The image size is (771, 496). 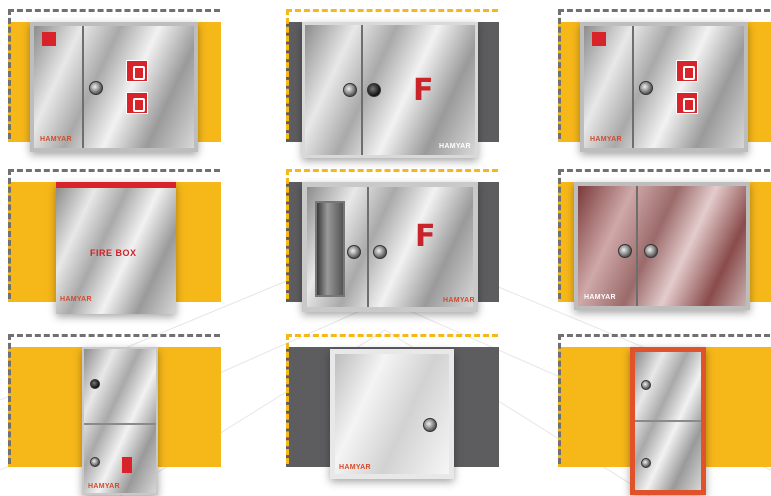 What do you see at coordinates (330, 249) in the screenshot?
I see `cabinet-window` at bounding box center [330, 249].